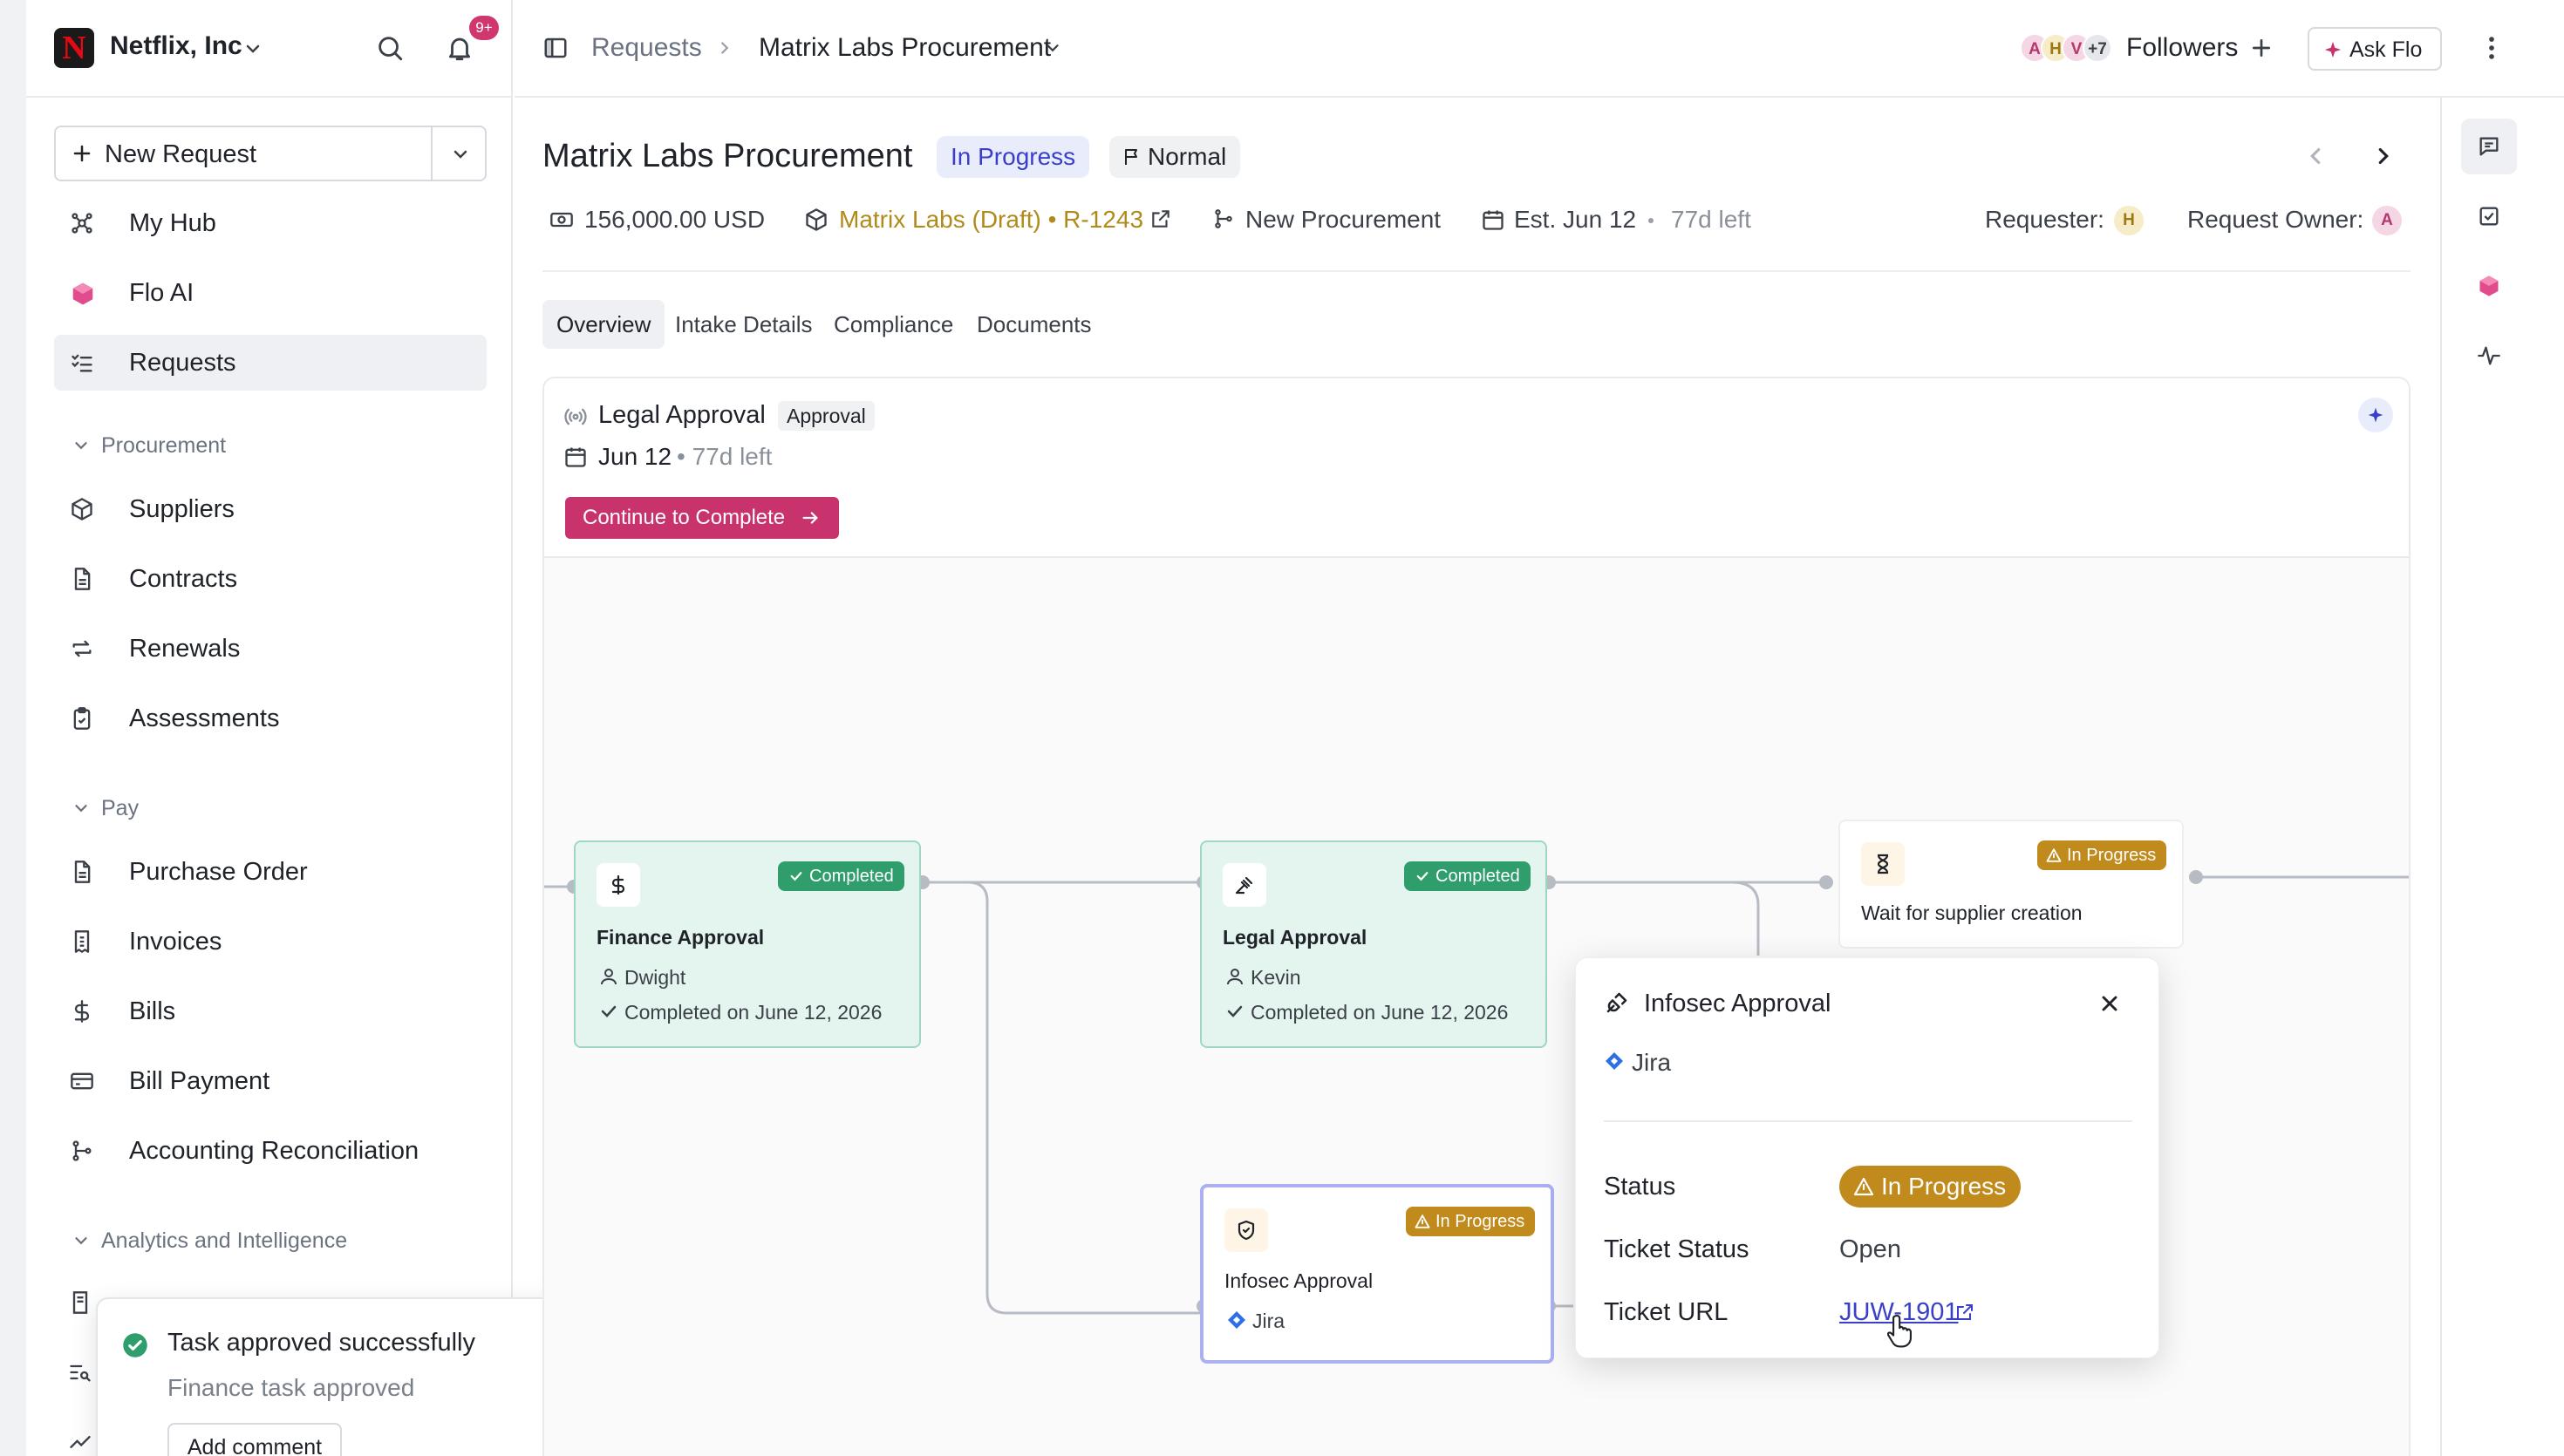 This screenshot has width=2564, height=1456. Describe the element at coordinates (270, 718) in the screenshot. I see `sidebar-item-assessments: Assessments` at that location.